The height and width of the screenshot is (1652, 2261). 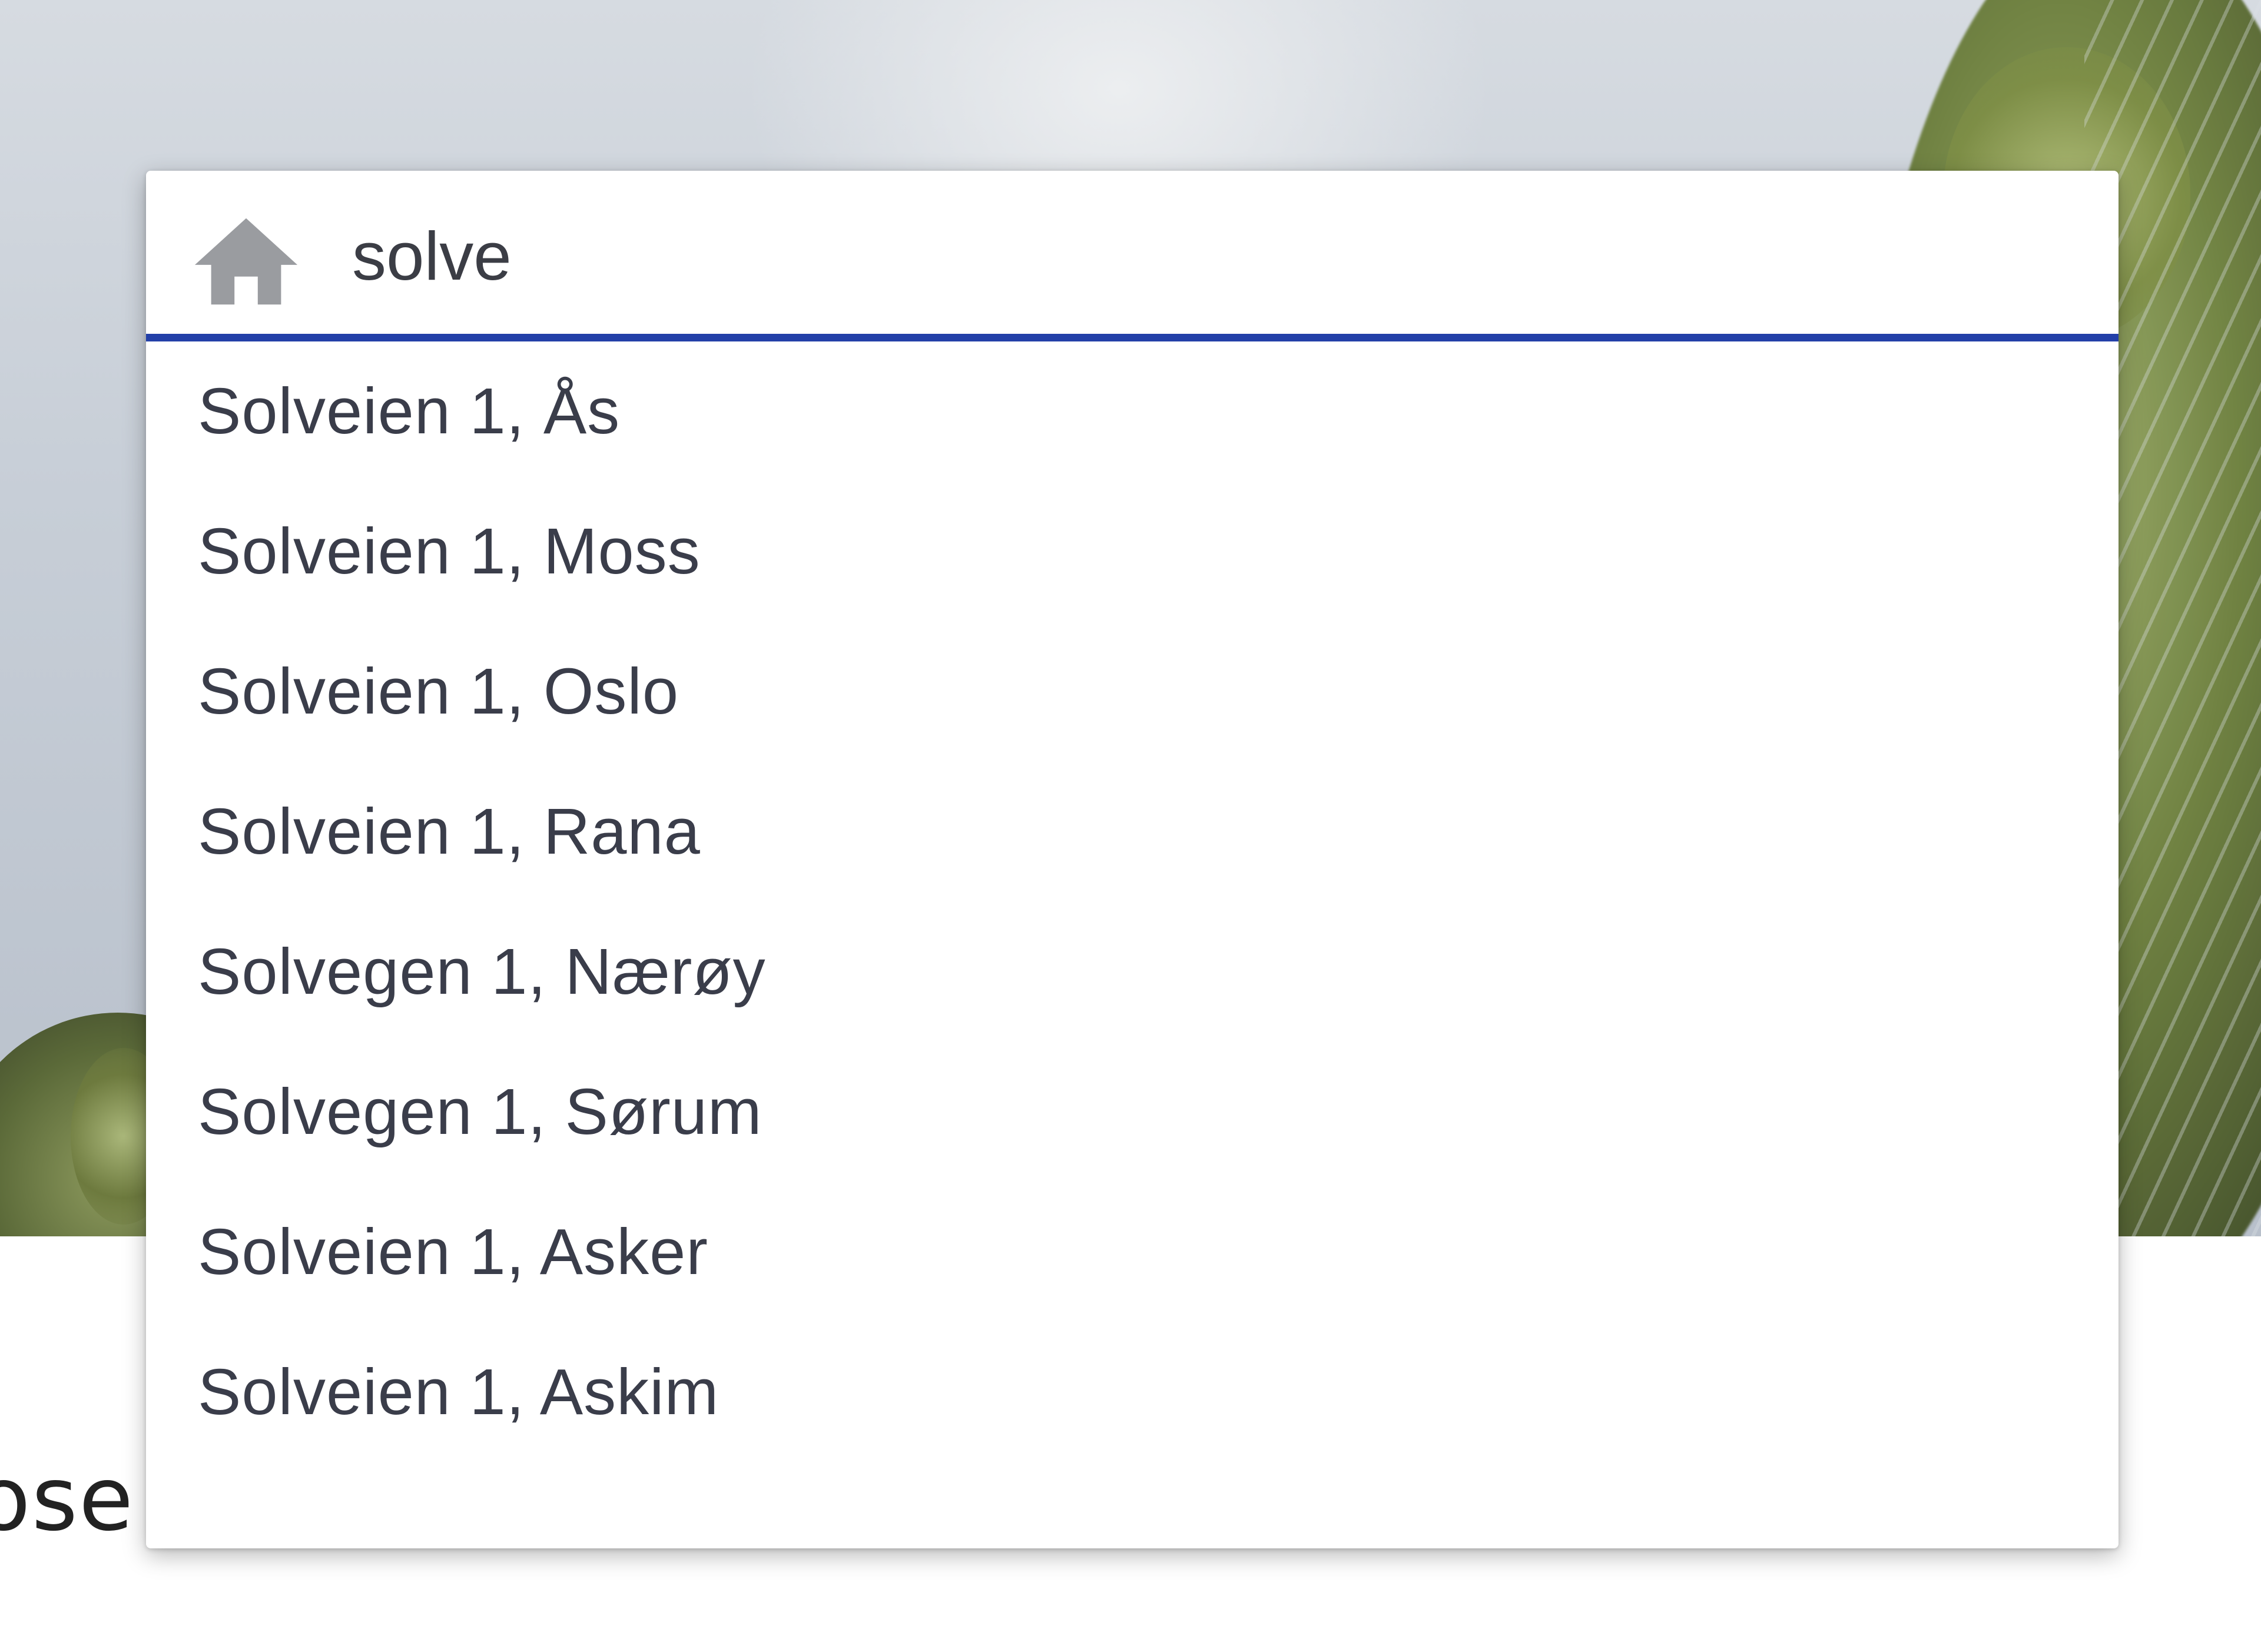 What do you see at coordinates (1132, 552) in the screenshot?
I see `suggestion-item: Solveien 1, Moss` at bounding box center [1132, 552].